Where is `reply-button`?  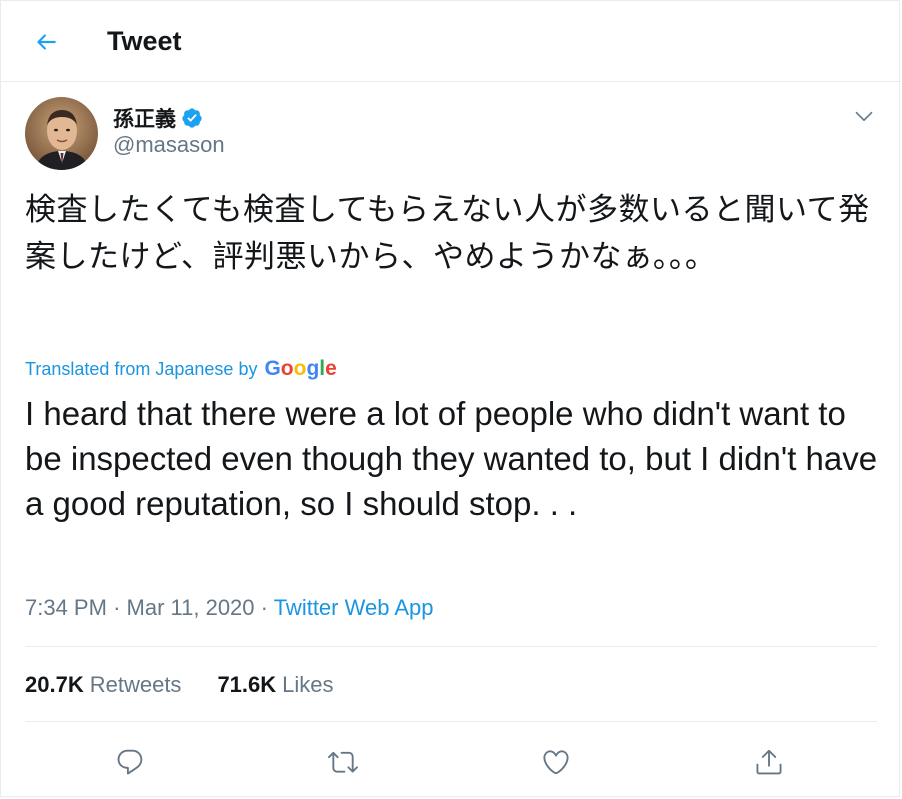 reply-button is located at coordinates (130, 762).